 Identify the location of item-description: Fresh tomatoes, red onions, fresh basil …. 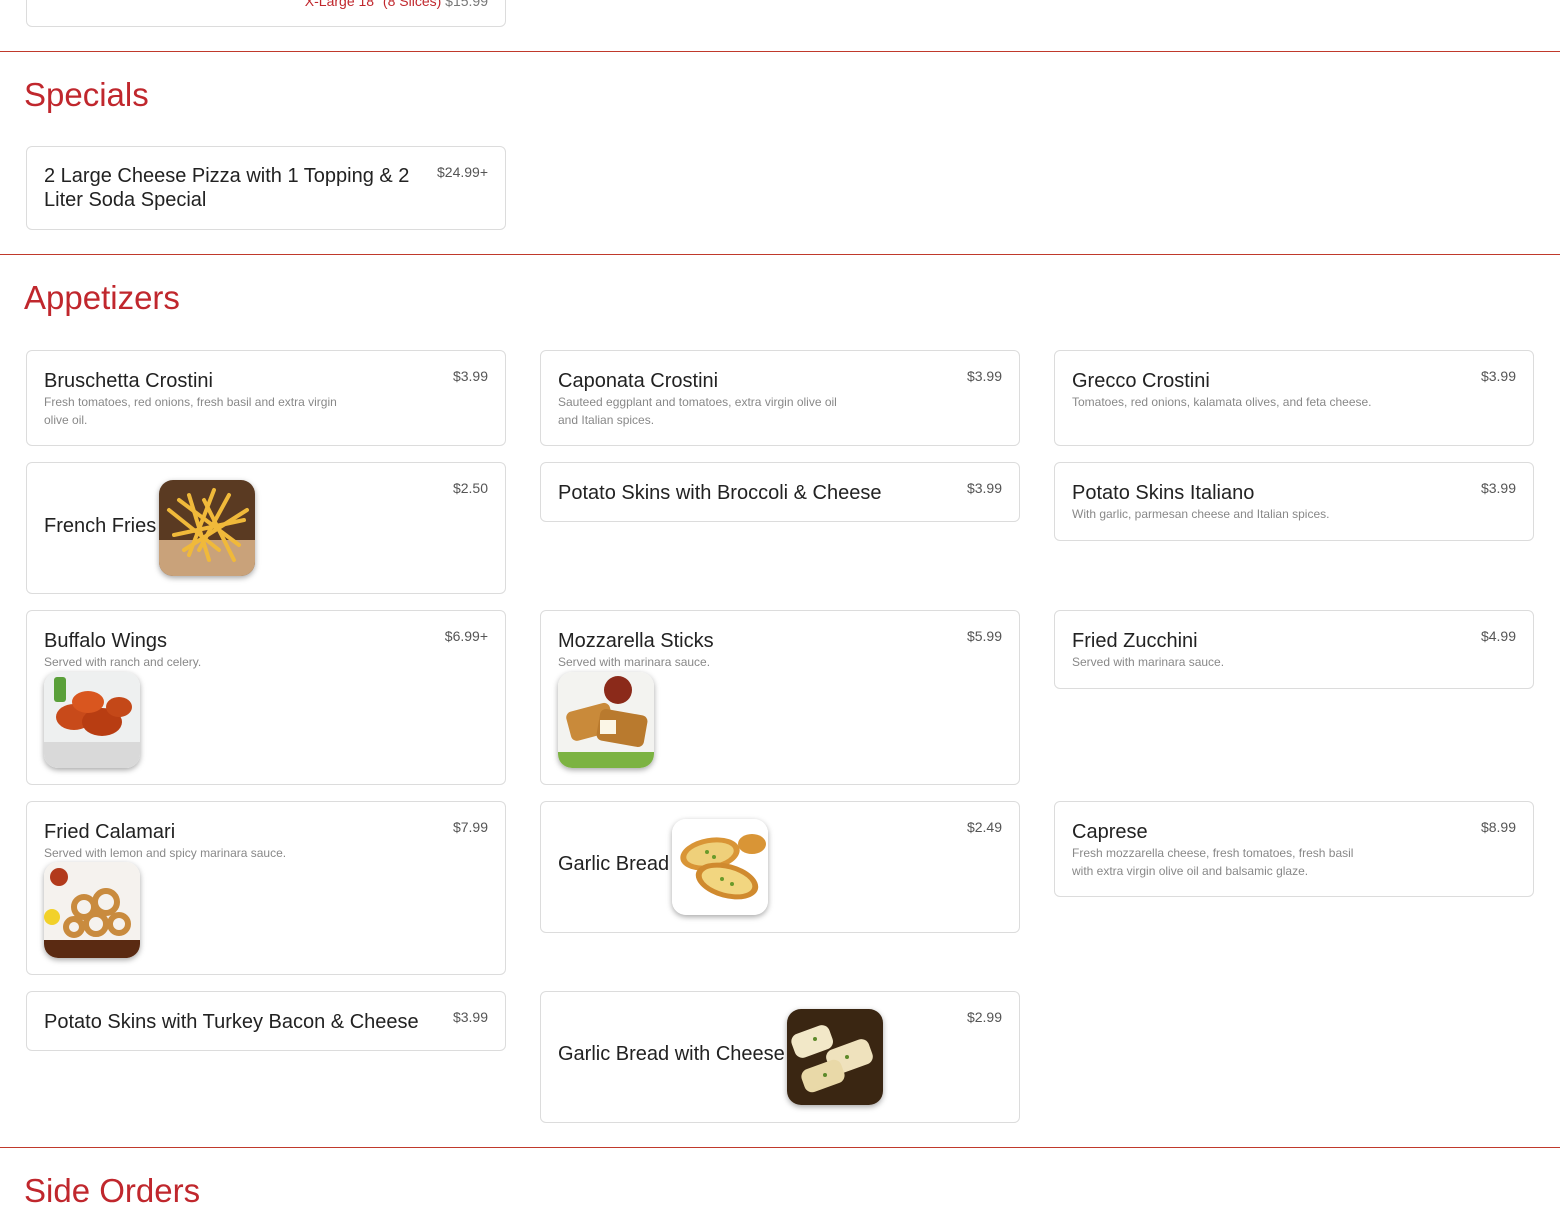
(190, 411).